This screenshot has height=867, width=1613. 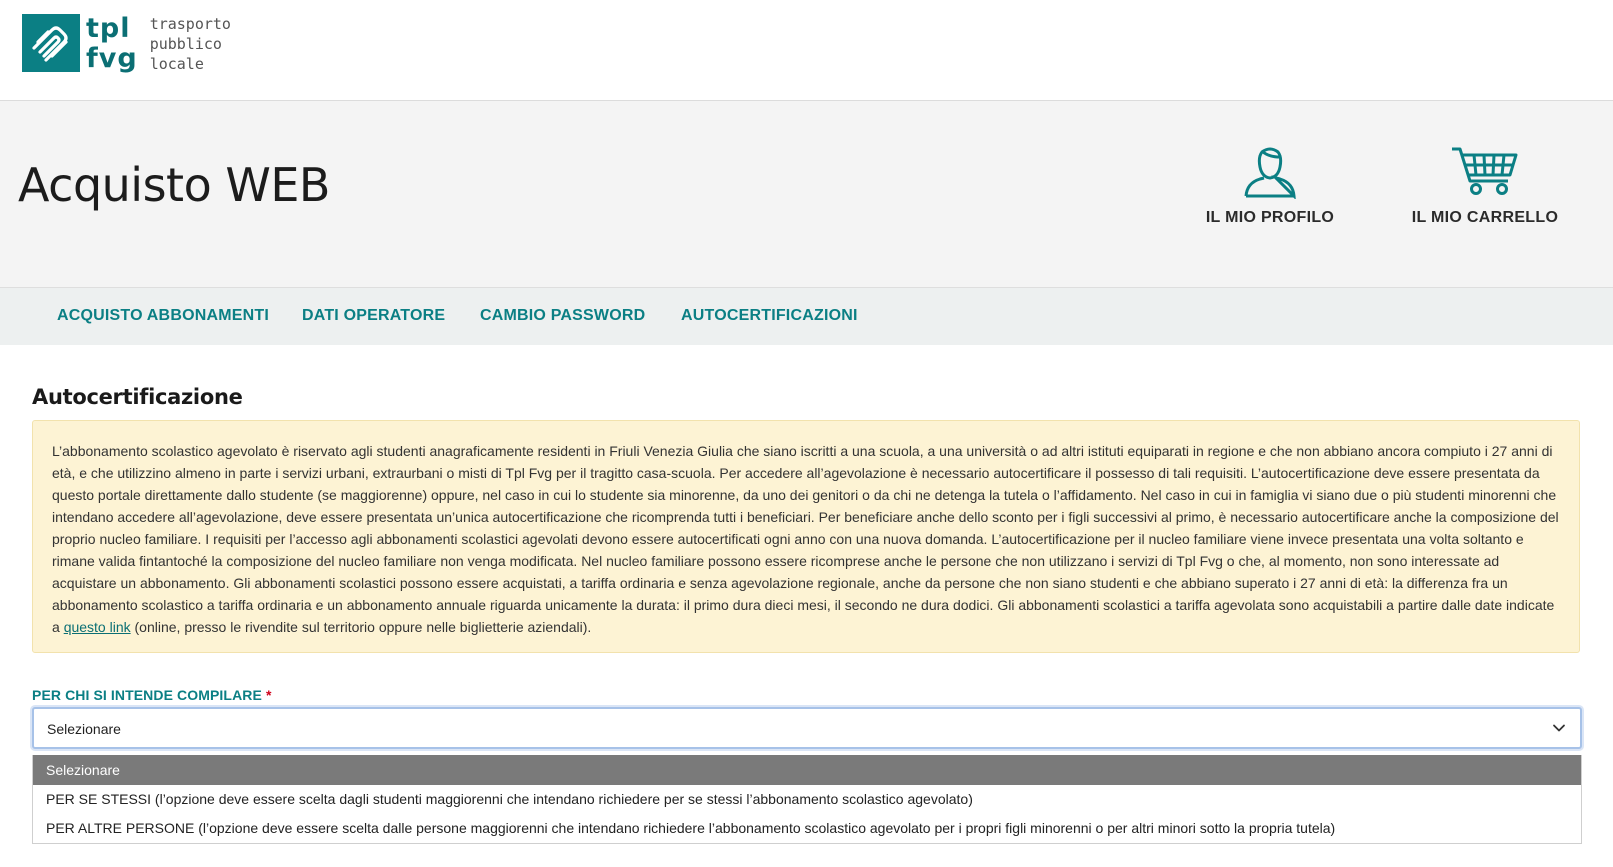 I want to click on questo-link: questo link, so click(x=97, y=627).